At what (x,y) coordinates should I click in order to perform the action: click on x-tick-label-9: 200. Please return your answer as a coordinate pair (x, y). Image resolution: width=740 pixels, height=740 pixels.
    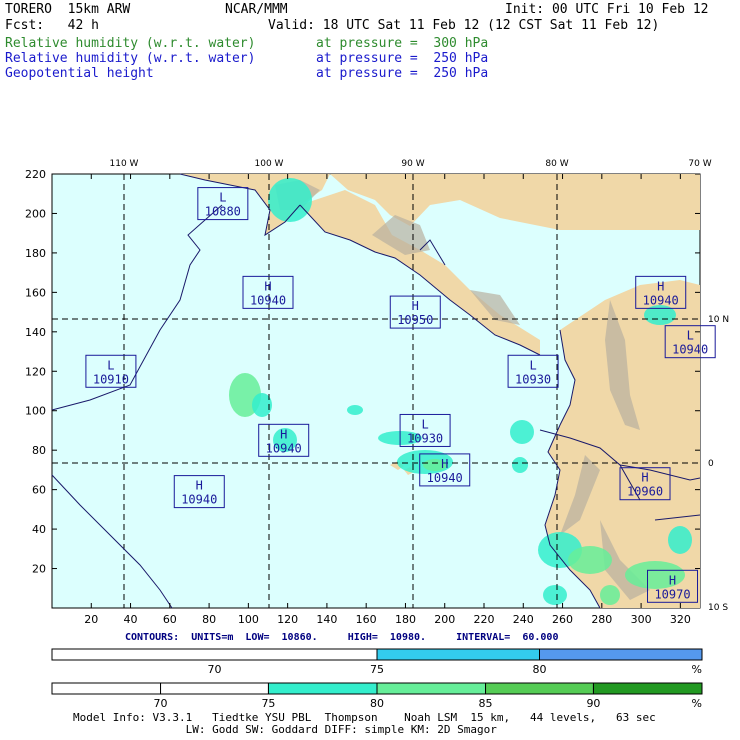
    Looking at the image, I should click on (444, 619).